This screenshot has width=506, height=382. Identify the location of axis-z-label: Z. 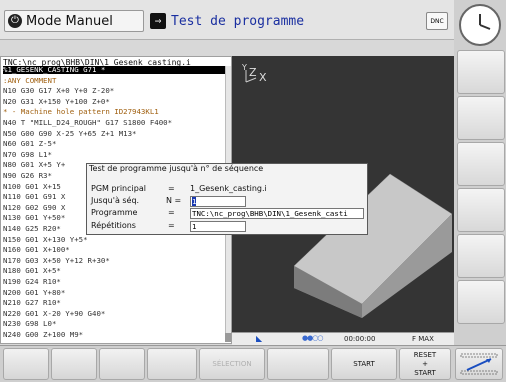
(253, 72).